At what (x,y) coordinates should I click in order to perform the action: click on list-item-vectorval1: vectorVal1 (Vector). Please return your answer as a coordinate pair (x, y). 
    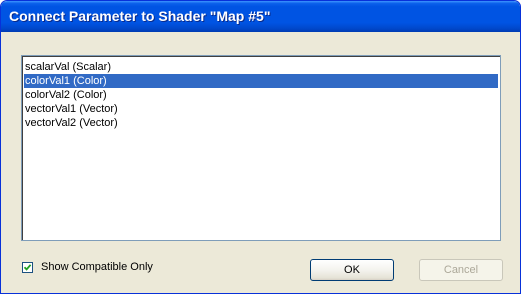
    Looking at the image, I should click on (261, 109).